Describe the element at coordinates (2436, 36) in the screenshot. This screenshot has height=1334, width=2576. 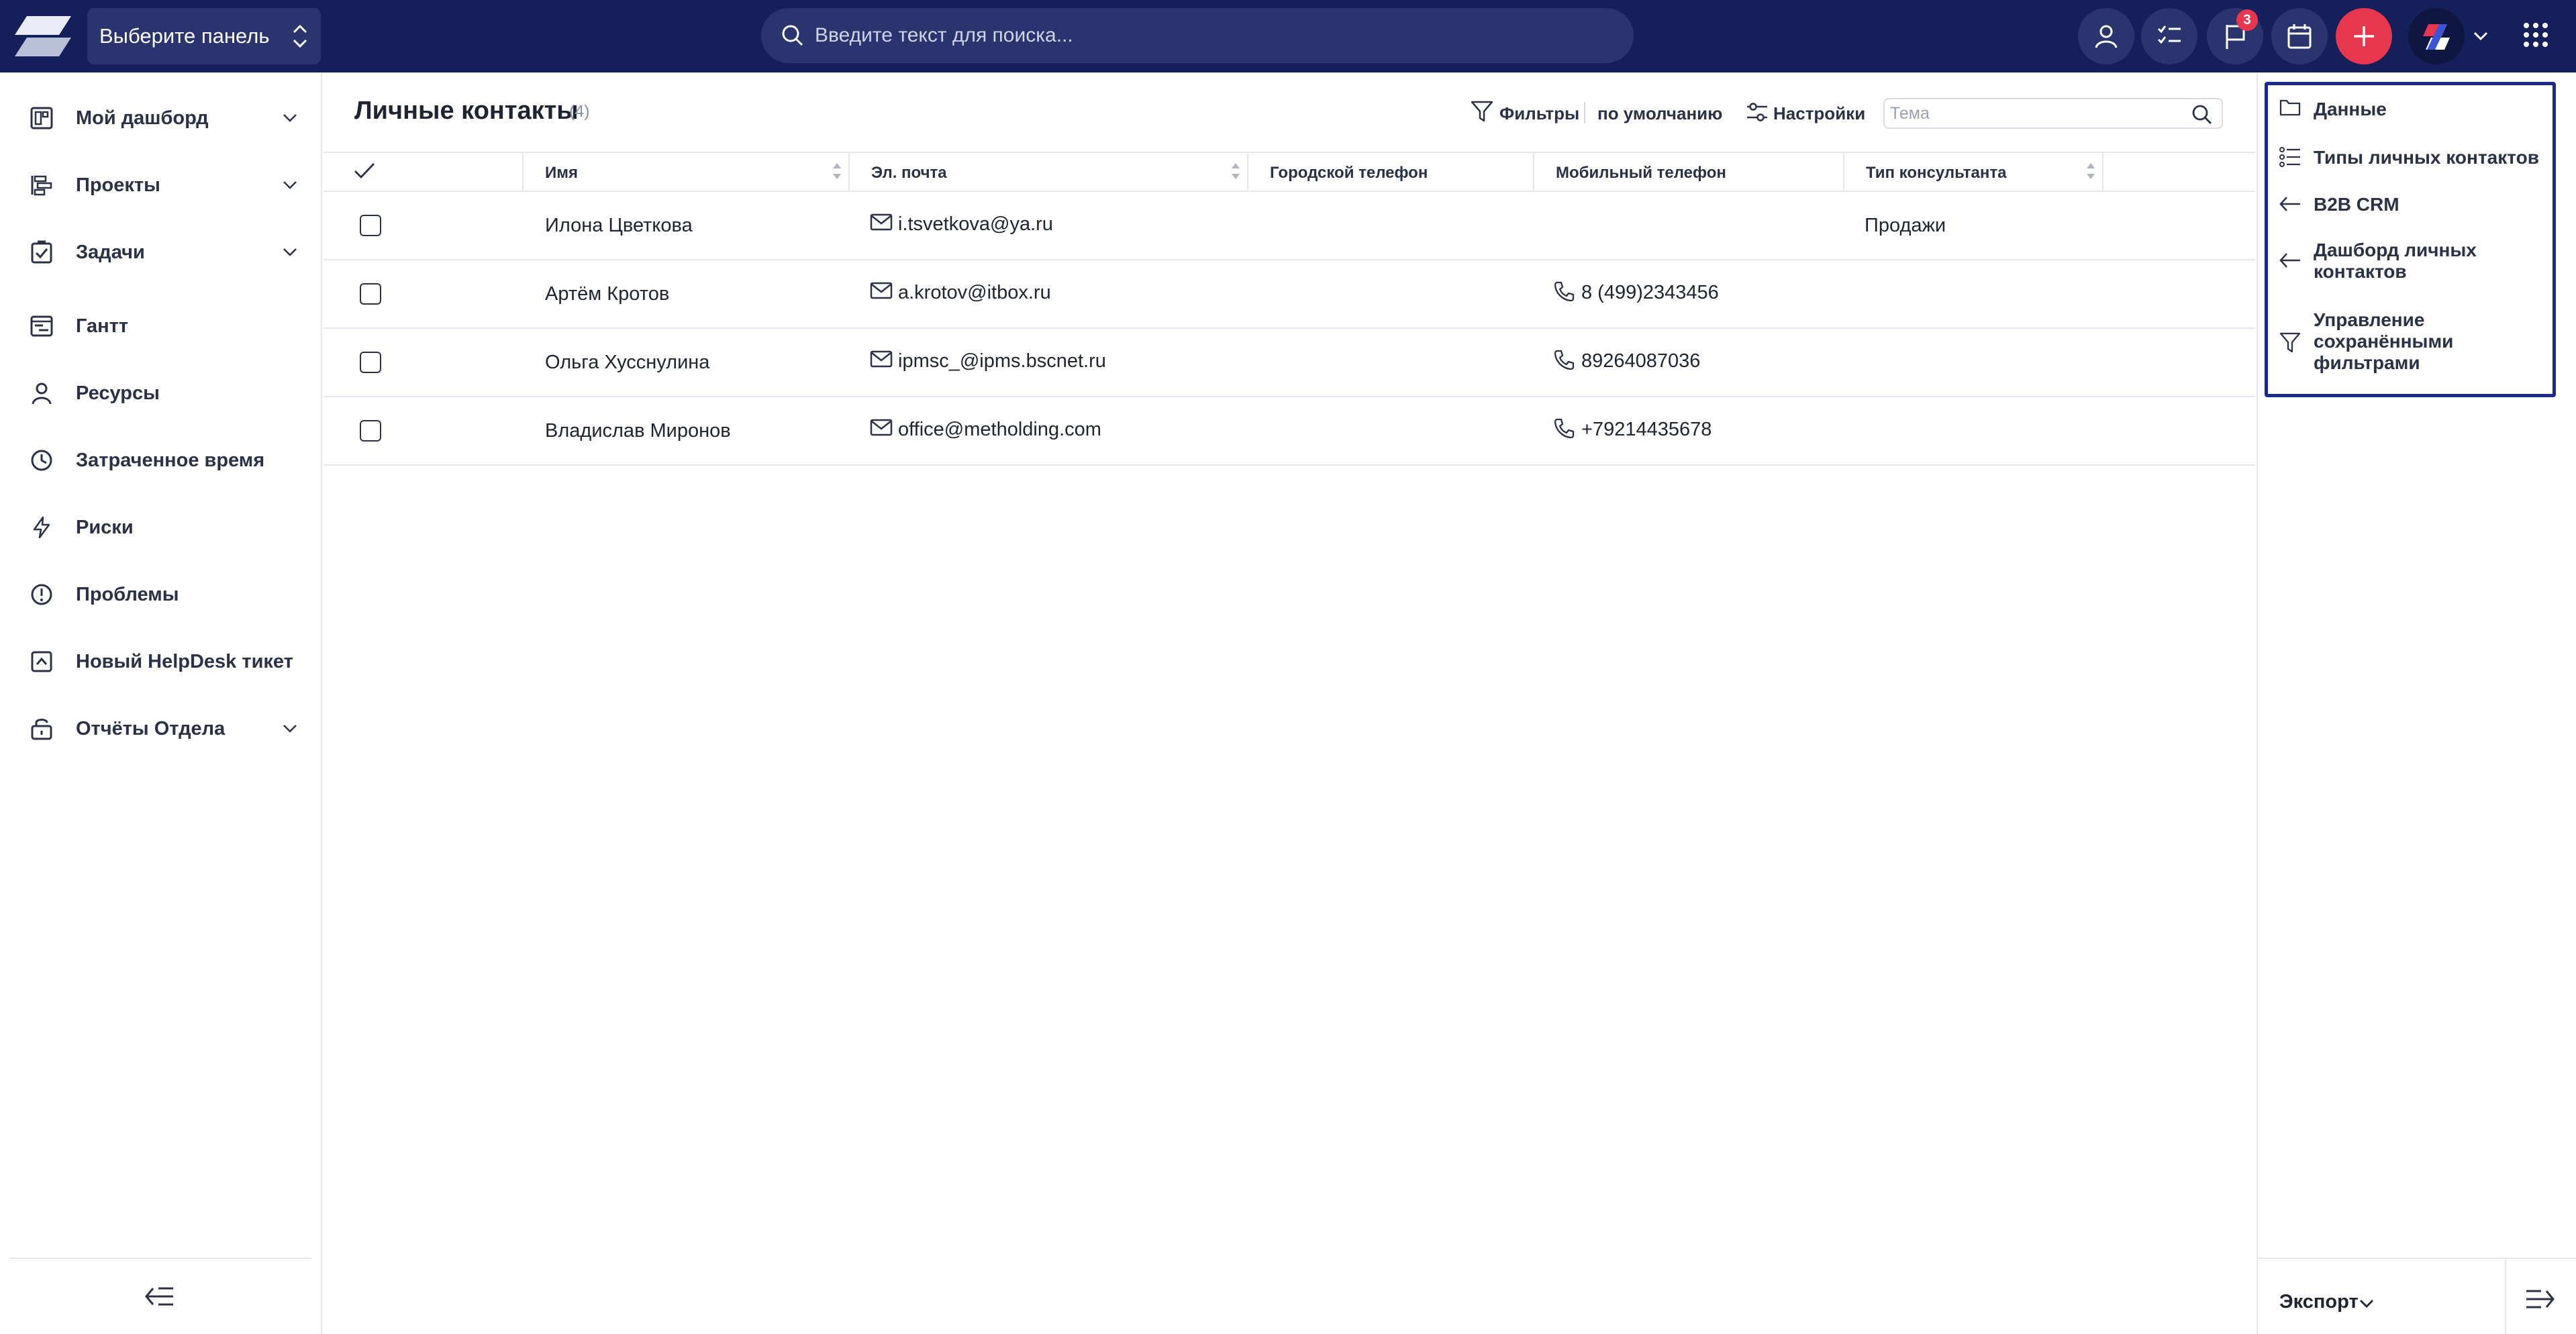
I see `avatar` at that location.